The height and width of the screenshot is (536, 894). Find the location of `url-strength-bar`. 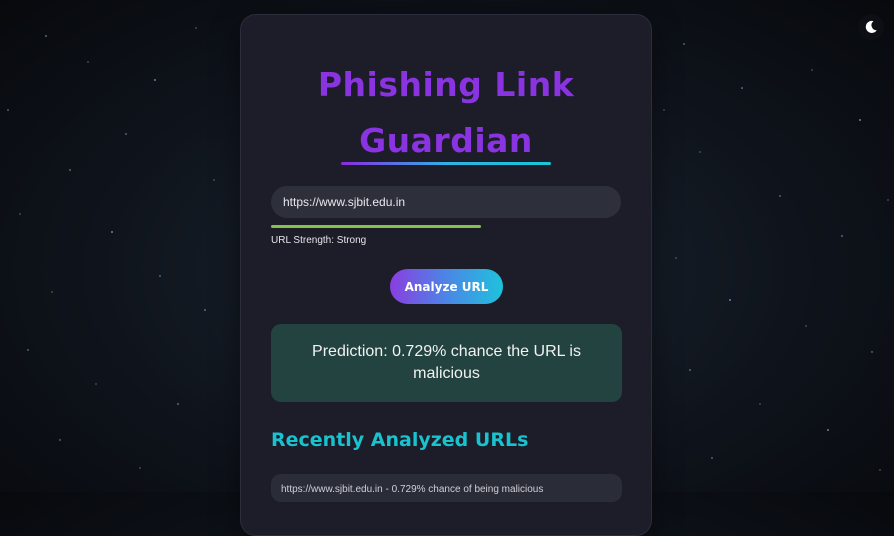

url-strength-bar is located at coordinates (446, 226).